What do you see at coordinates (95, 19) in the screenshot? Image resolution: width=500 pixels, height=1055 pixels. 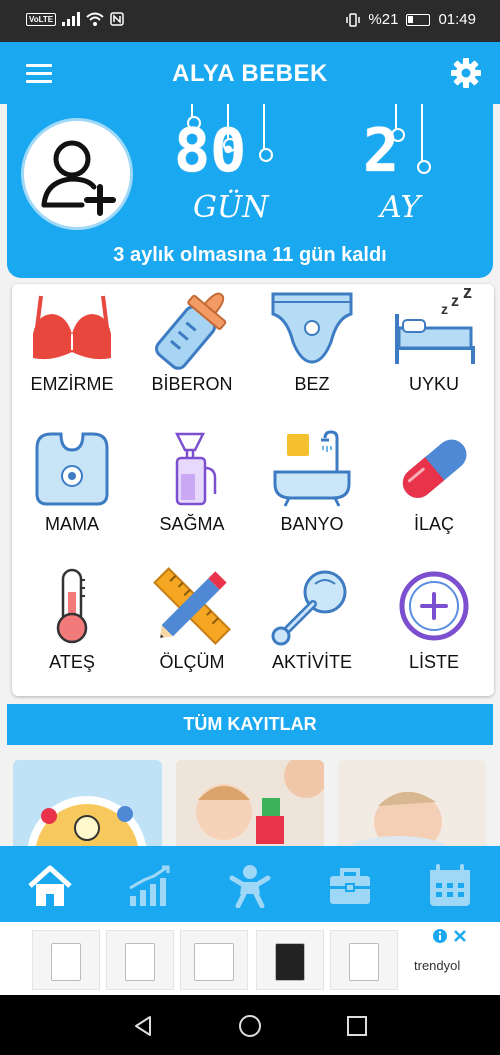 I see `wifi-icon` at bounding box center [95, 19].